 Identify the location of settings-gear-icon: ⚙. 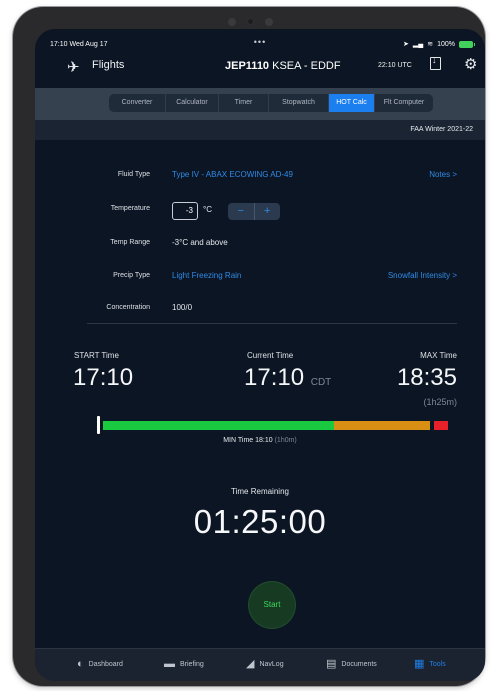
(470, 64).